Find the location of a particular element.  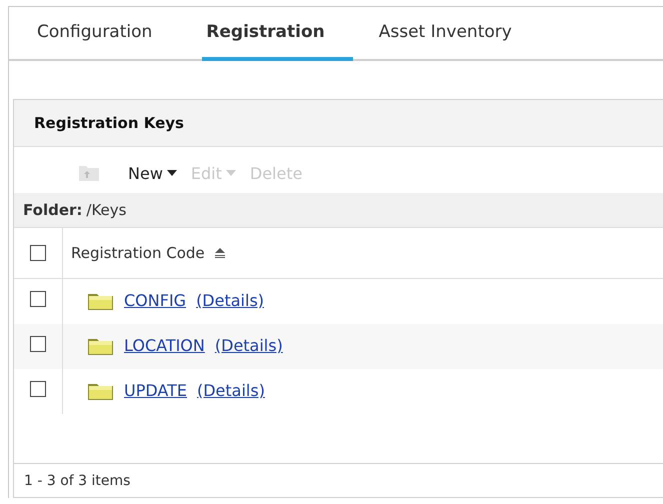

menu-button: New is located at coordinates (152, 173).